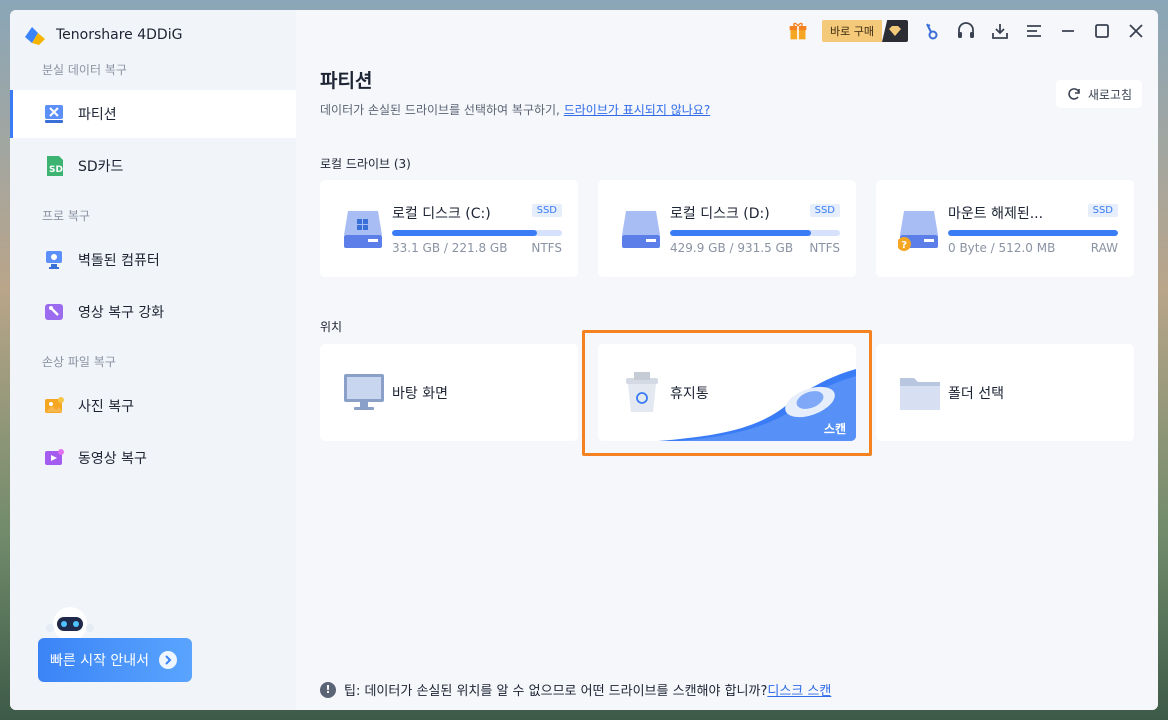 The width and height of the screenshot is (1168, 720). What do you see at coordinates (1005, 392) in the screenshot?
I see `location-select-folder: 폴더 선택` at bounding box center [1005, 392].